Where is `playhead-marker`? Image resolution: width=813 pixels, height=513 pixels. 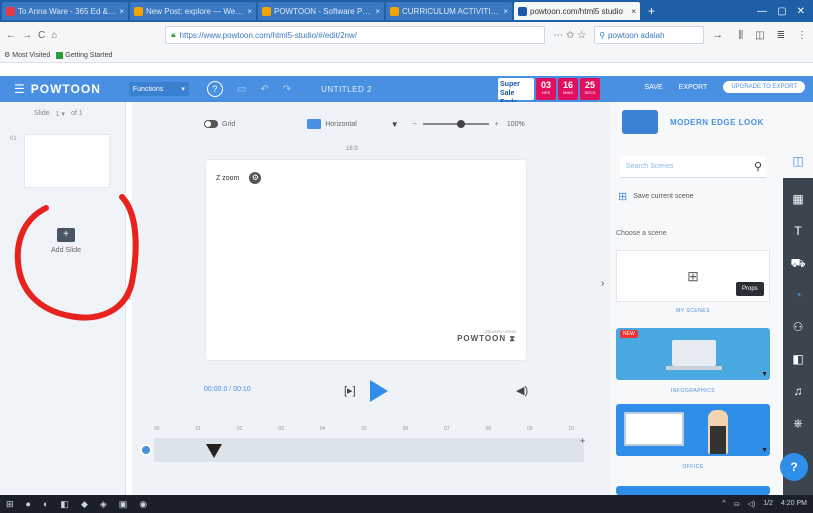
playhead-marker is located at coordinates (214, 451).